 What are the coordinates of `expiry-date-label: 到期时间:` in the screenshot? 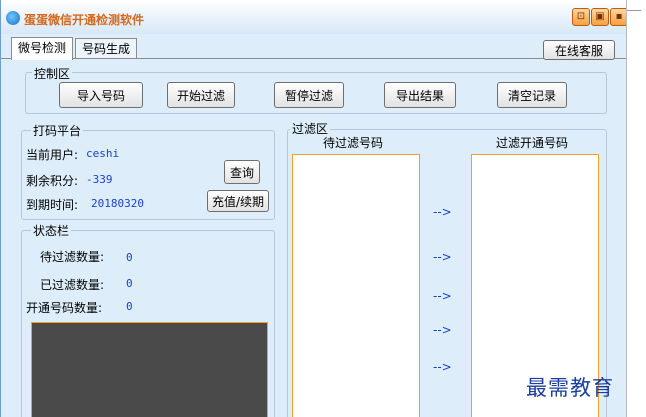 It's located at (52, 205).